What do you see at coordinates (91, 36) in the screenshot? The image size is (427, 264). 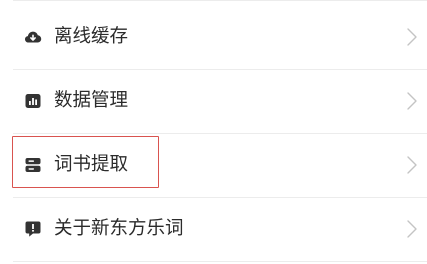 I see `menu-item-label: 离线缓存` at bounding box center [91, 36].